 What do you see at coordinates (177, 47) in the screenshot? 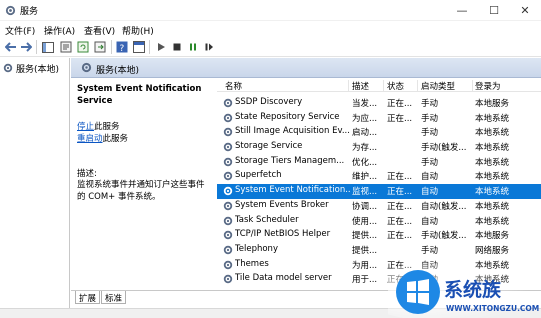
I see `stop-service-icon` at bounding box center [177, 47].